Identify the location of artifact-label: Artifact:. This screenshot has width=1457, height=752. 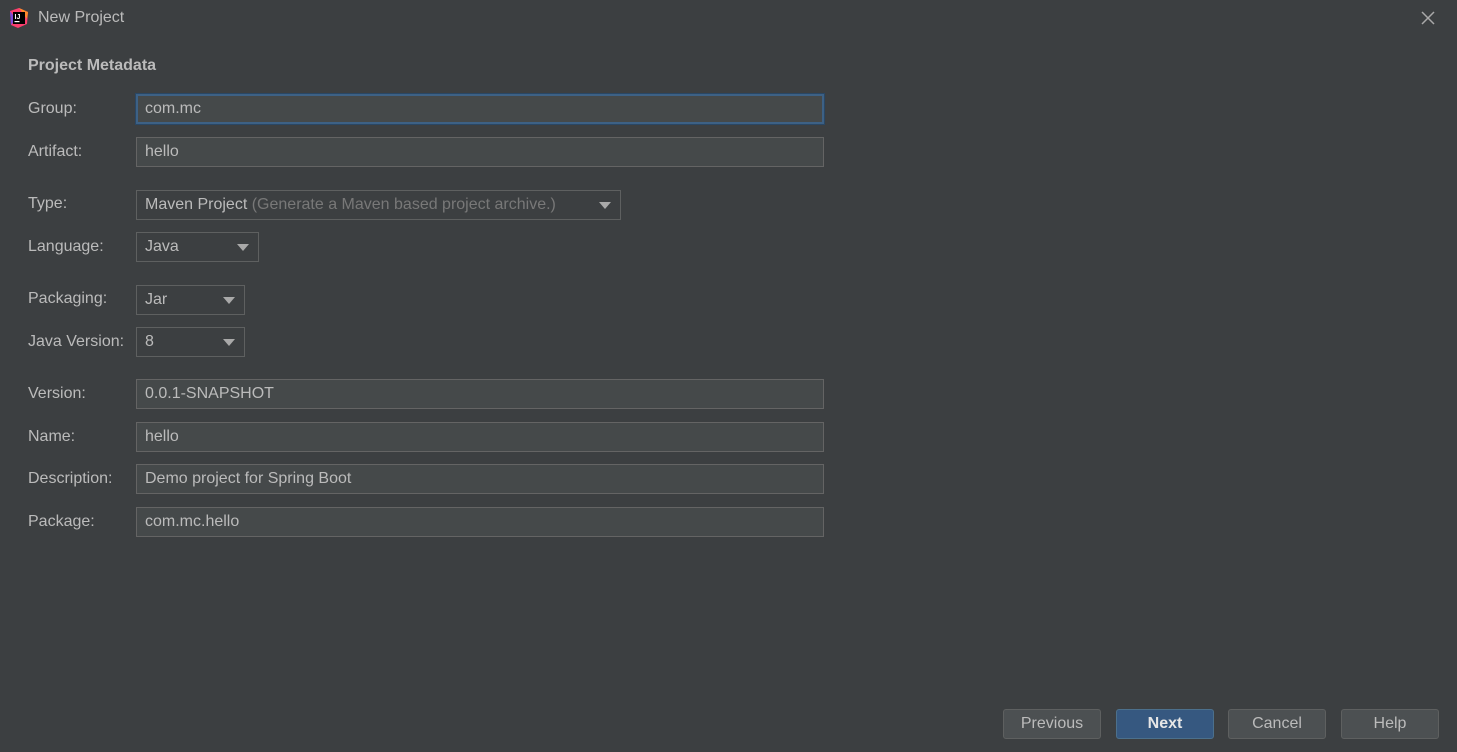
(55, 151).